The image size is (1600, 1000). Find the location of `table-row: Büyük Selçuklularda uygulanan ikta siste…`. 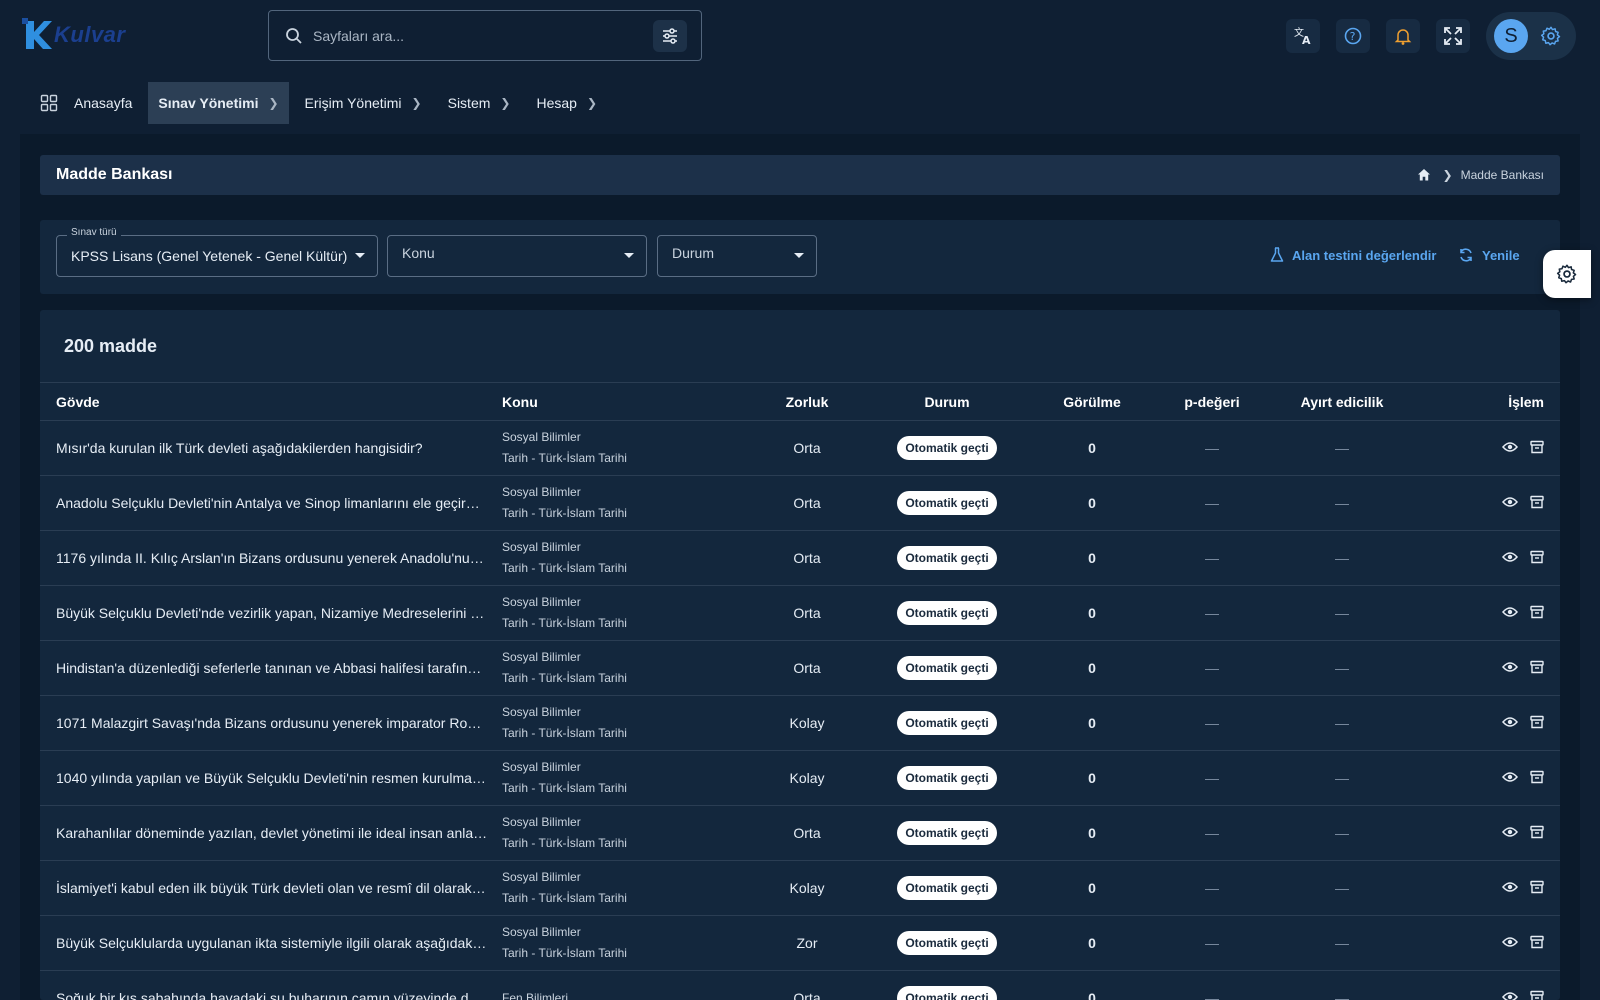

table-row: Büyük Selçuklularda uygulanan ikta siste… is located at coordinates (800, 943).